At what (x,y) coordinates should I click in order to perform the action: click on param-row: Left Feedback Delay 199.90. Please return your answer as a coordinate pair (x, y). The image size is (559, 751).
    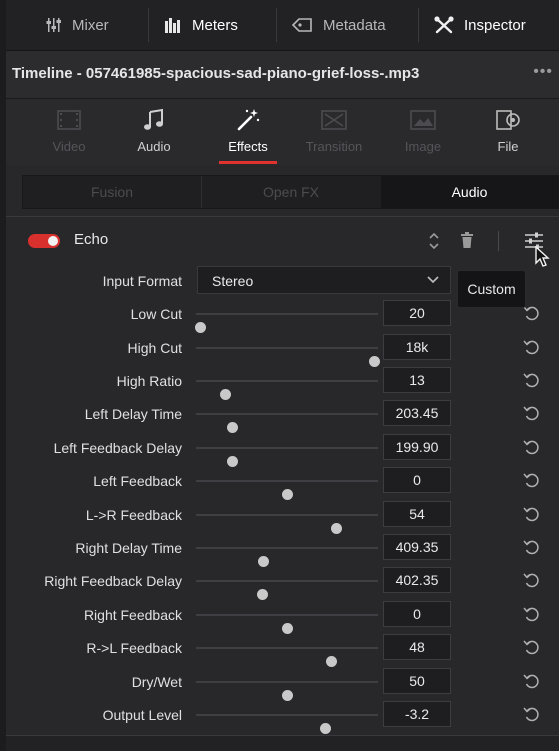
    Looking at the image, I should click on (282, 450).